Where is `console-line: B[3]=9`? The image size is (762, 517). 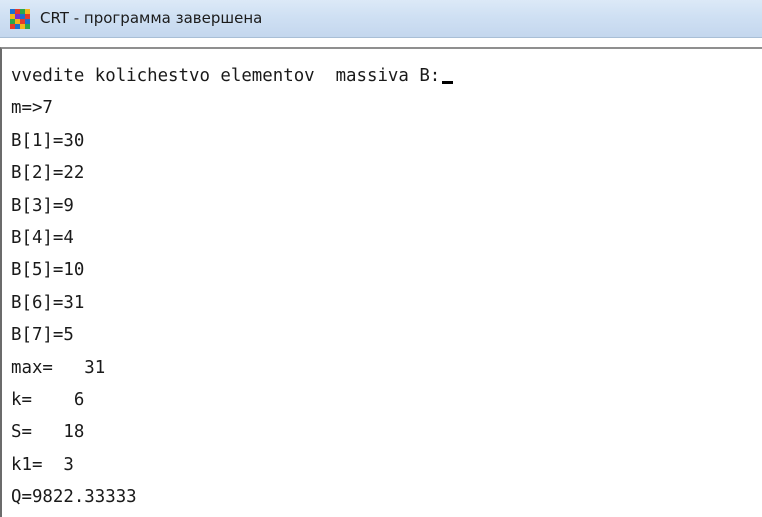
console-line: B[3]=9 is located at coordinates (42, 205).